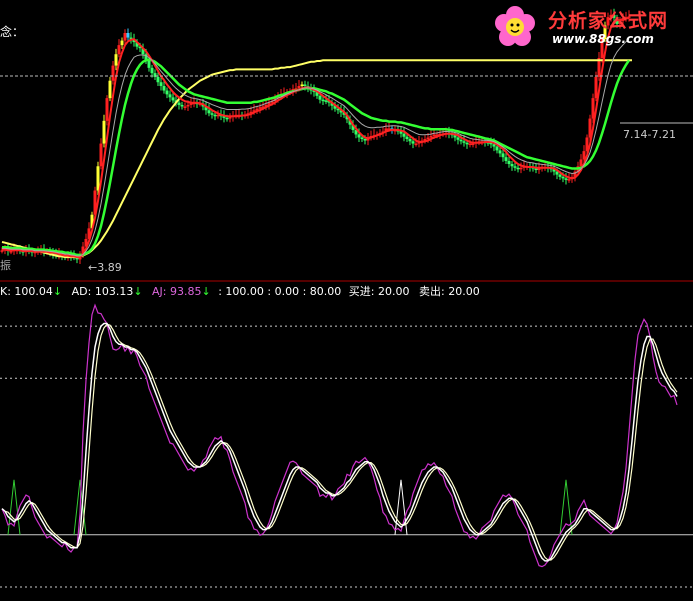 Image resolution: width=693 pixels, height=601 pixels. Describe the element at coordinates (138, 291) in the screenshot. I see `ad-arrow-icon: ↓` at that location.